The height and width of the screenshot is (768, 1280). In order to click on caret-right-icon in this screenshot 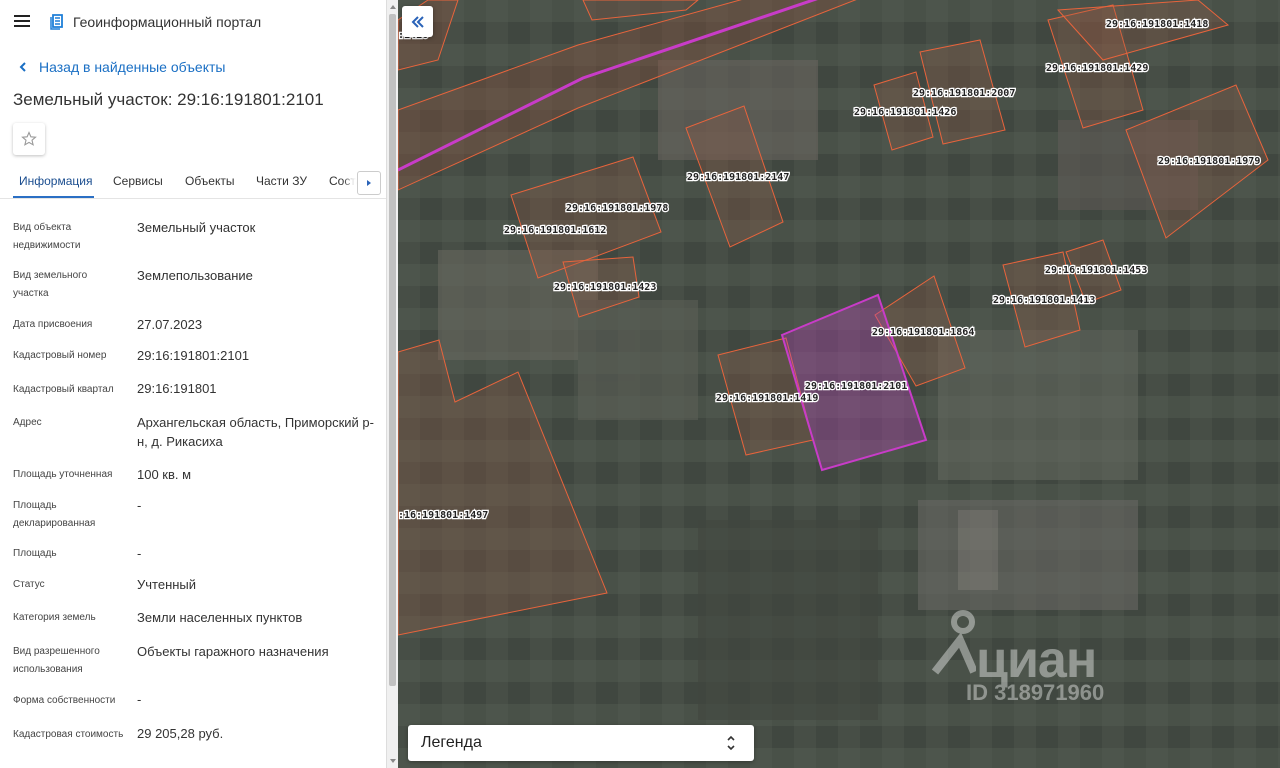, I will do `click(369, 183)`.